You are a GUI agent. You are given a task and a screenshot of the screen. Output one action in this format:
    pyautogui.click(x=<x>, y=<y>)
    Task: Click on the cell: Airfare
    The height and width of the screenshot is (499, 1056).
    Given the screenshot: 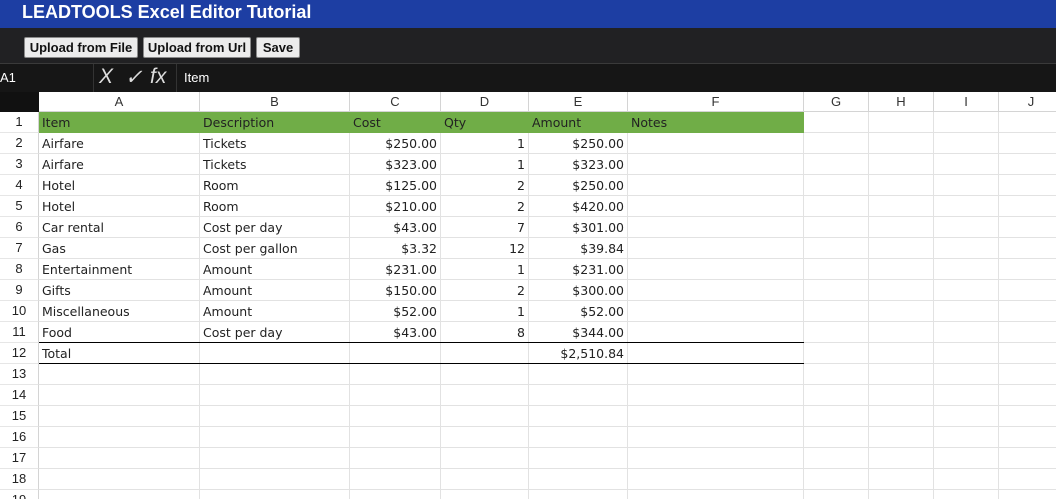 What is the action you would take?
    pyautogui.click(x=119, y=143)
    